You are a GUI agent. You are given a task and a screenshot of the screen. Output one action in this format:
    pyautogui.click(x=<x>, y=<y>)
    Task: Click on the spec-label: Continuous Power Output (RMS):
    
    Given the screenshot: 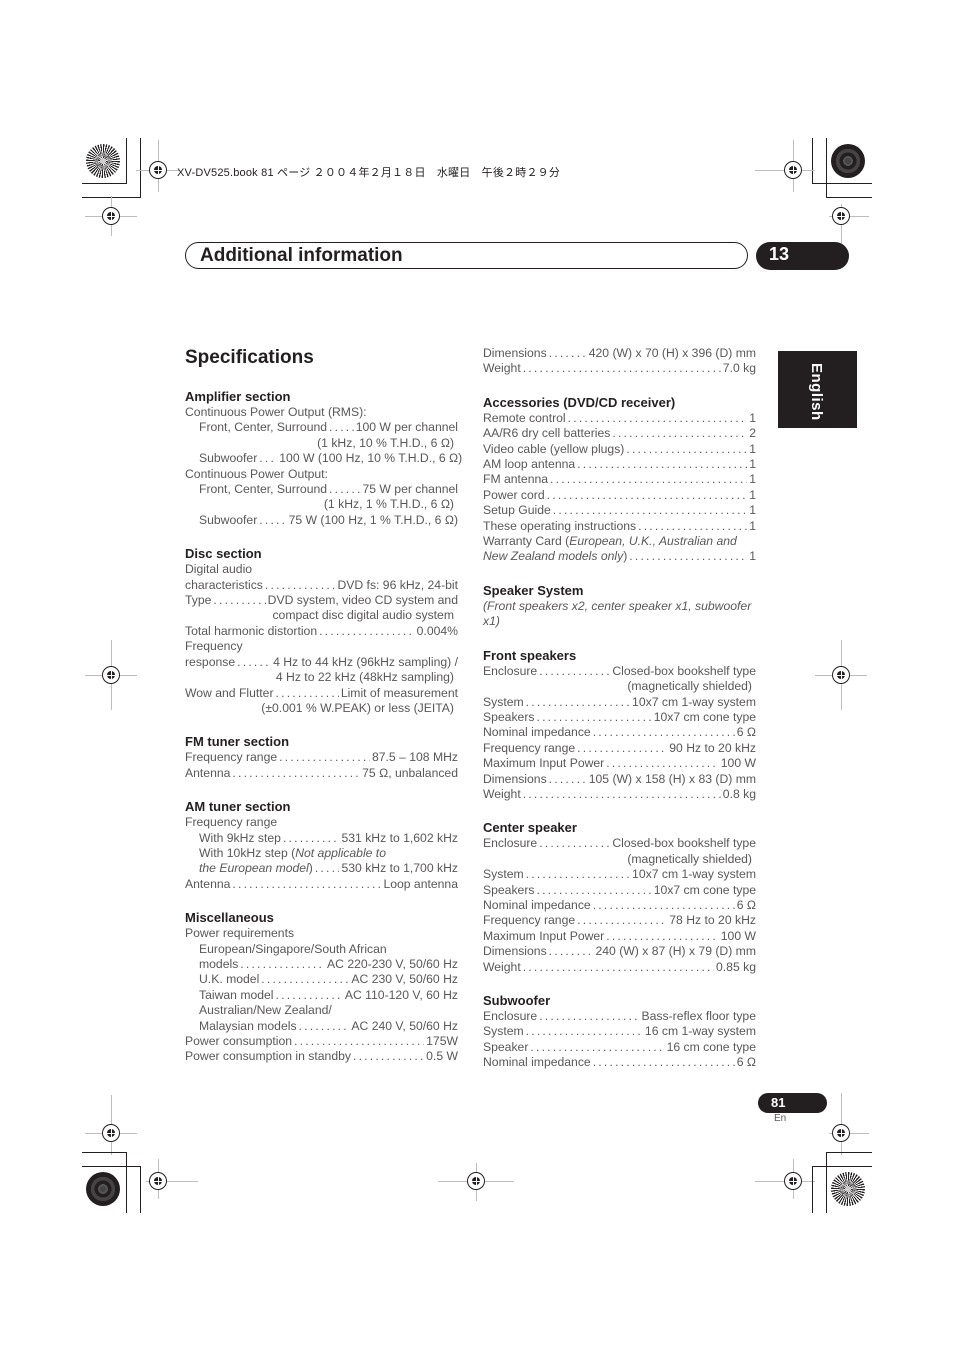 What is the action you would take?
    pyautogui.click(x=276, y=412)
    